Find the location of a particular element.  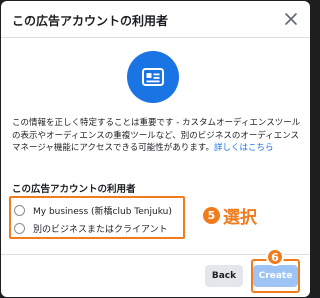

dialog-title: この広告アカウントの利用者 is located at coordinates (90, 21).